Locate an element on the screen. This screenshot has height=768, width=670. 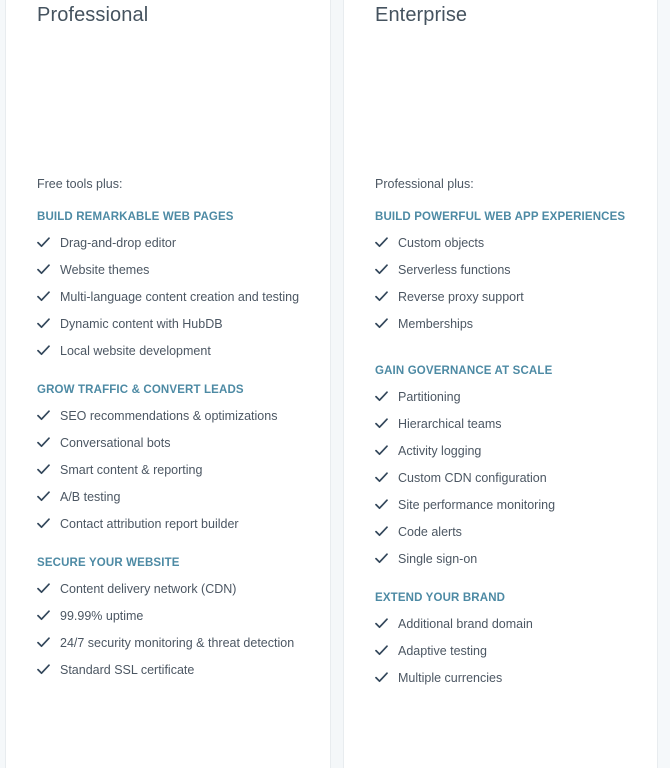
plan-title-enterprise: Enterprise is located at coordinates (421, 15).